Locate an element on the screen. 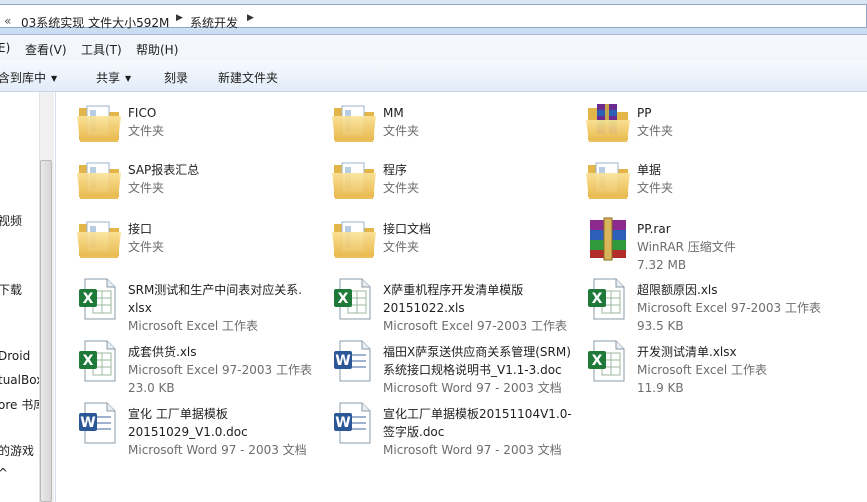  file-item: MM 文件夹 is located at coordinates (450, 128).